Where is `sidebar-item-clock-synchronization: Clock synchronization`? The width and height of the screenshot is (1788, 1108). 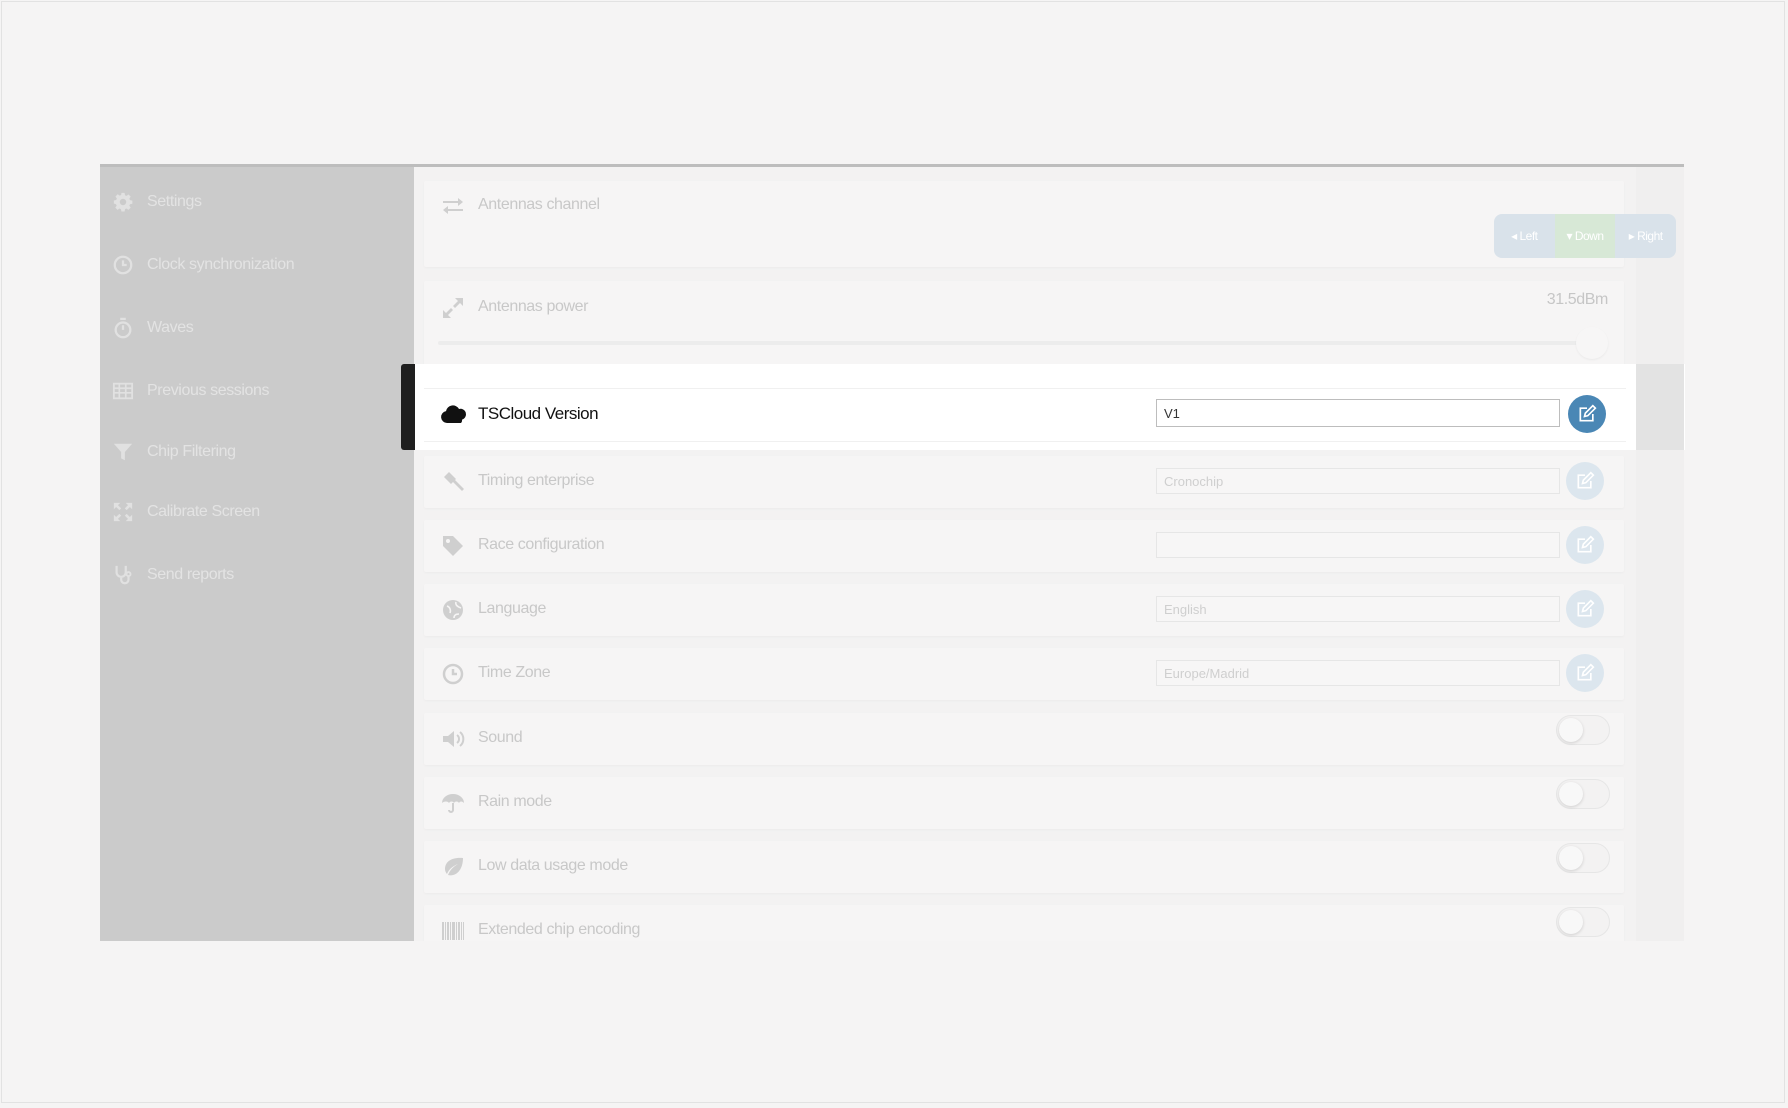
sidebar-item-clock-synchronization: Clock synchronization is located at coordinates (256, 265).